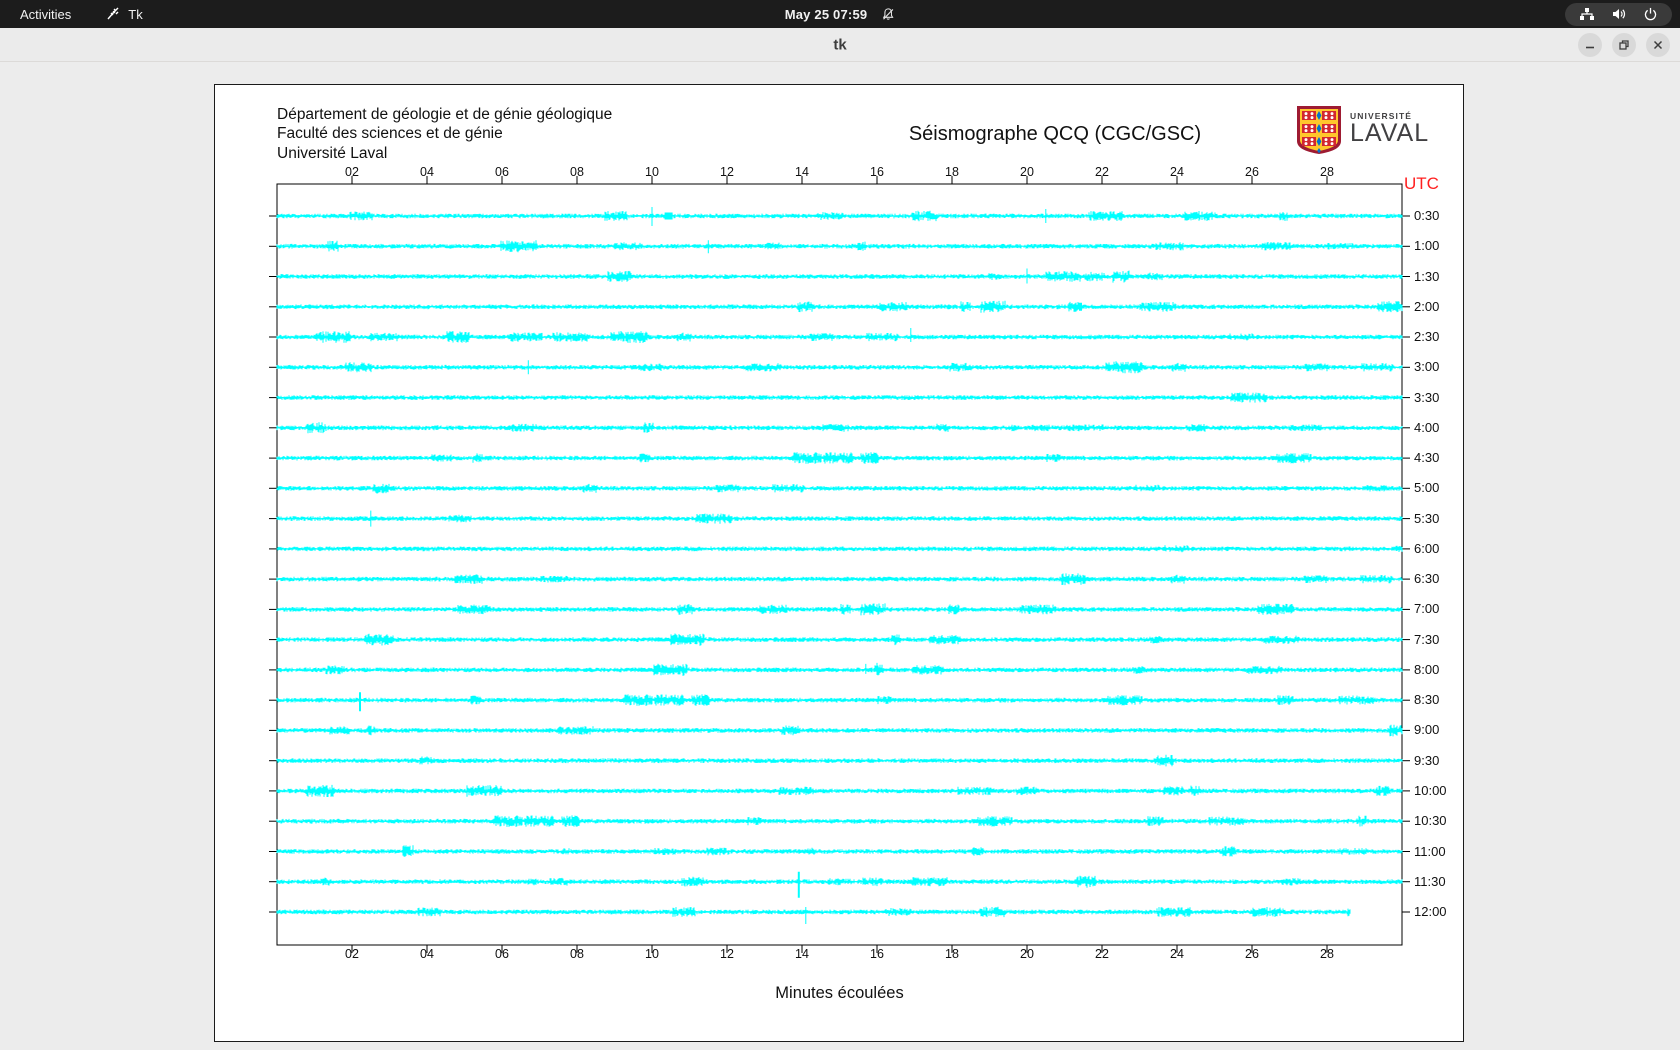 This screenshot has height=1050, width=1680. Describe the element at coordinates (124, 14) in the screenshot. I see `focused-app-menu: Tk` at that location.